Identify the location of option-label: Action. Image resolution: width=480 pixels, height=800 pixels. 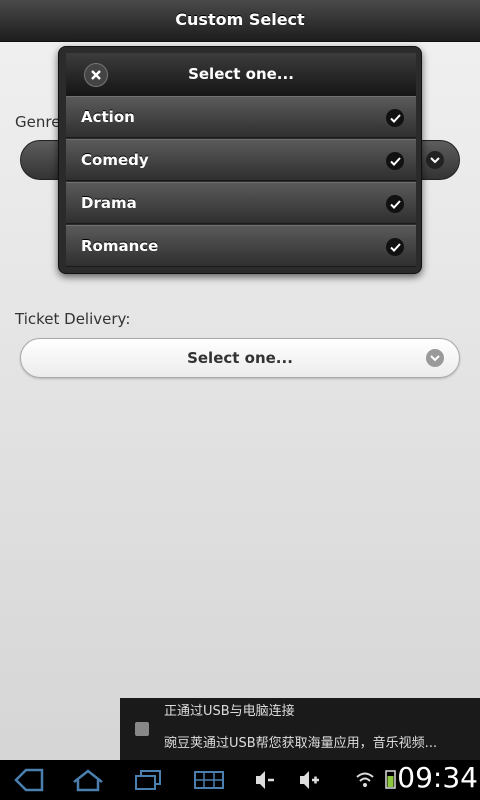
(108, 117).